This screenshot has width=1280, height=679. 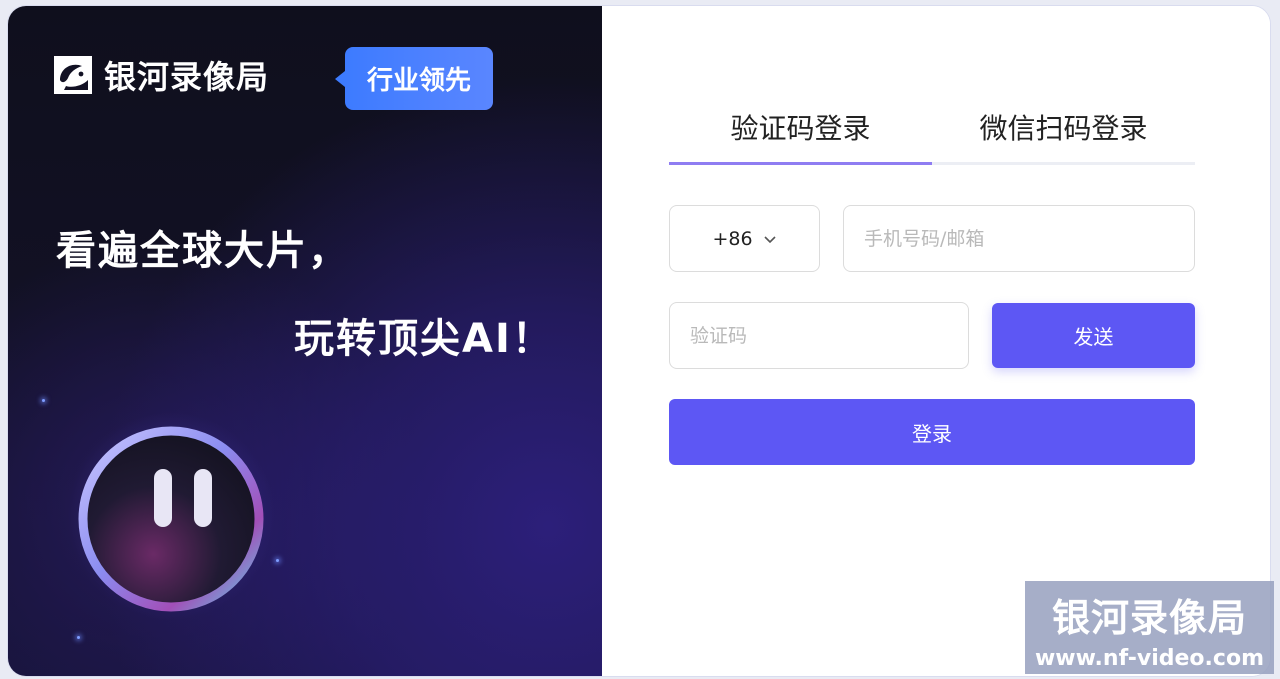 What do you see at coordinates (73, 75) in the screenshot?
I see `brand-logo-icon` at bounding box center [73, 75].